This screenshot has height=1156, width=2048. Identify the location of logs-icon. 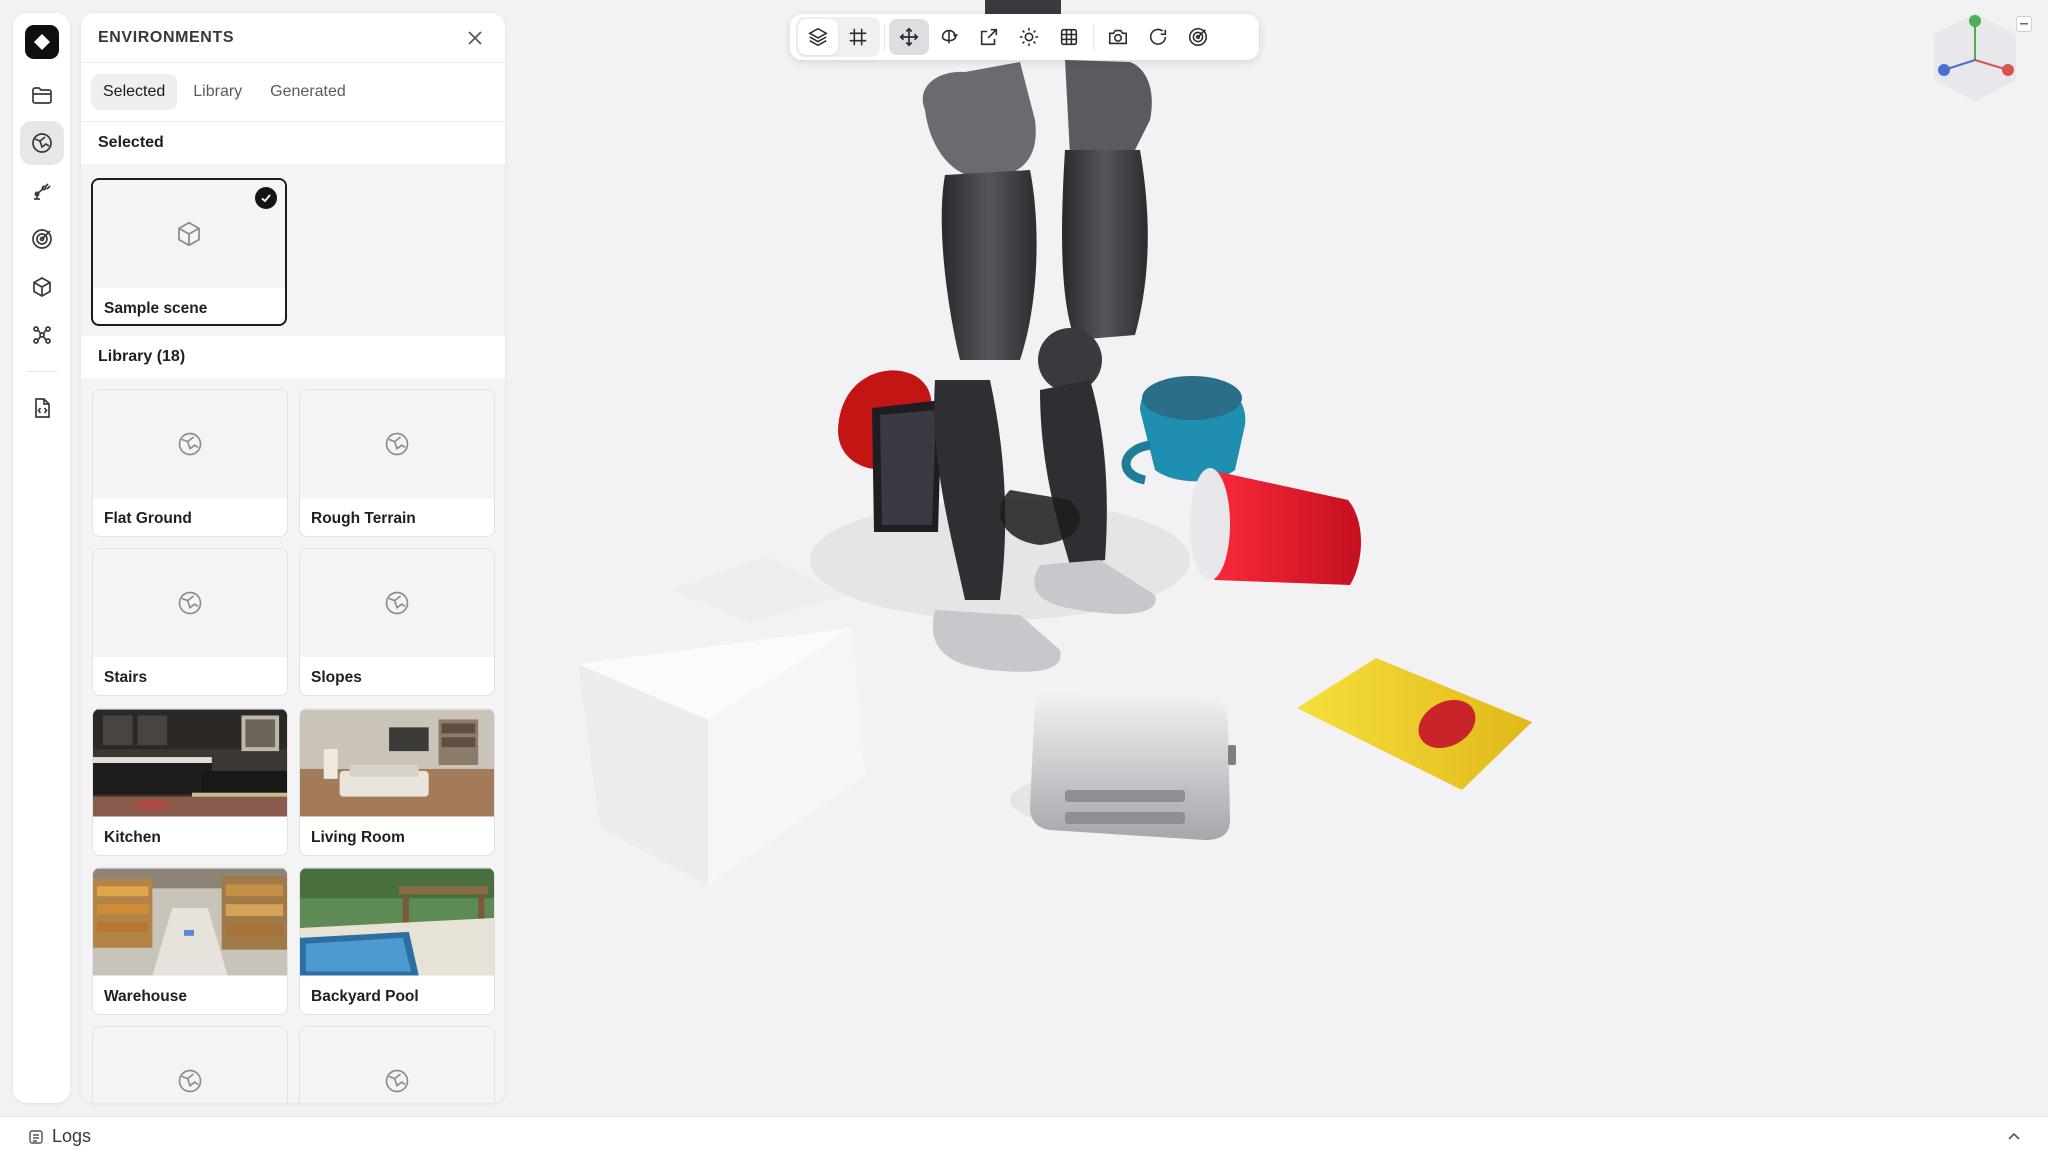
(36, 1136).